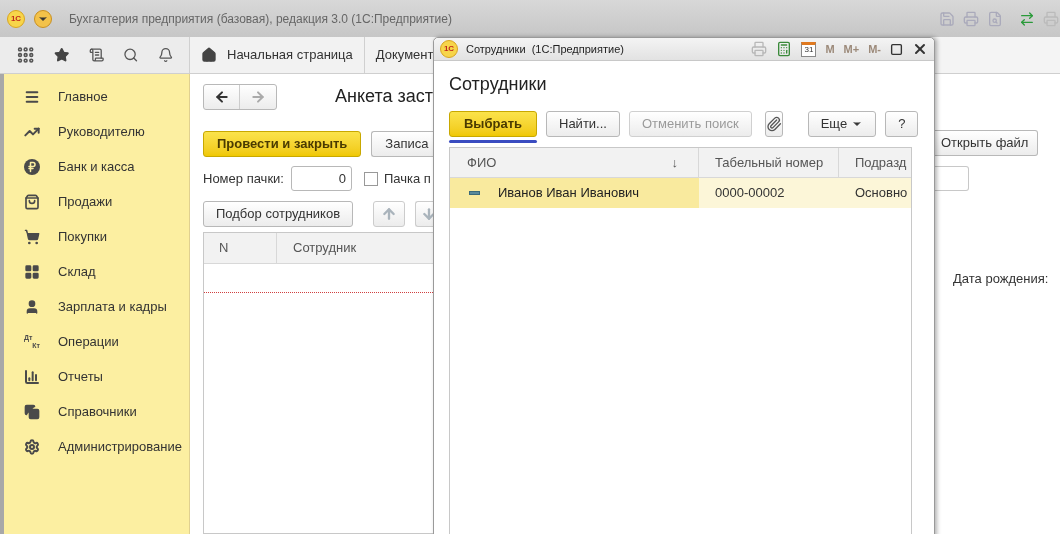  Describe the element at coordinates (96, 306) in the screenshot. I see `sidebar-item: Зарплата и кадры` at that location.